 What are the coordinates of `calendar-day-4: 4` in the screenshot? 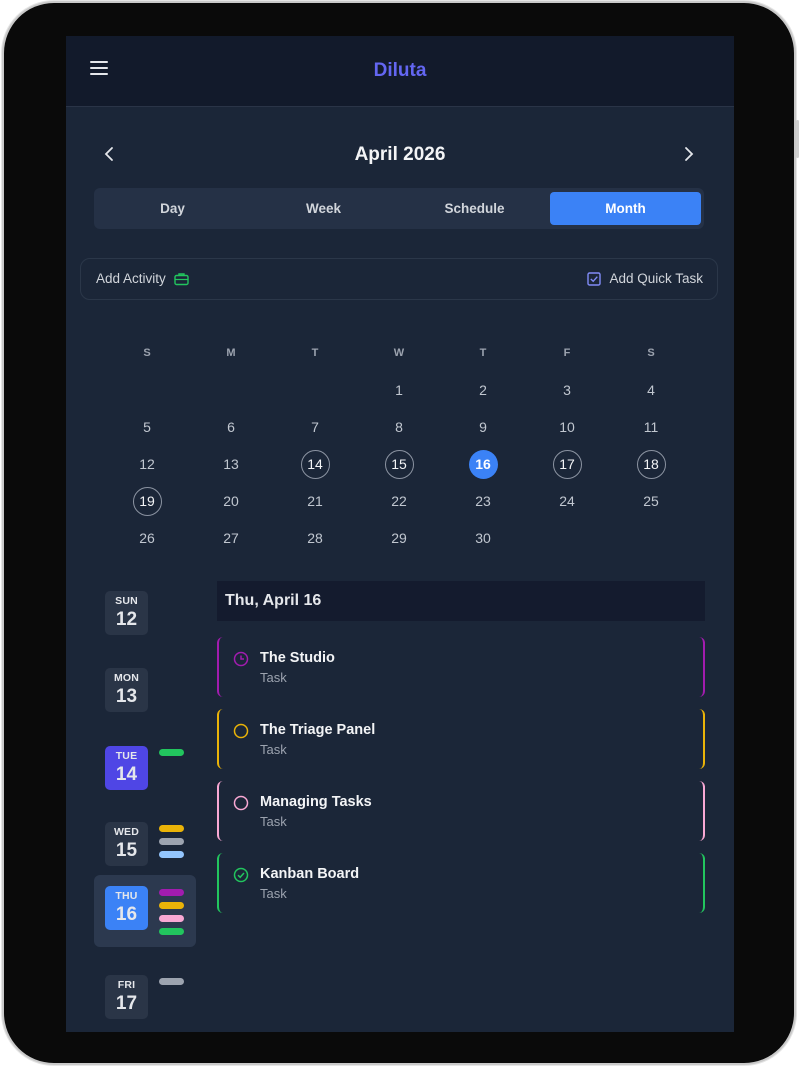 It's located at (651, 390).